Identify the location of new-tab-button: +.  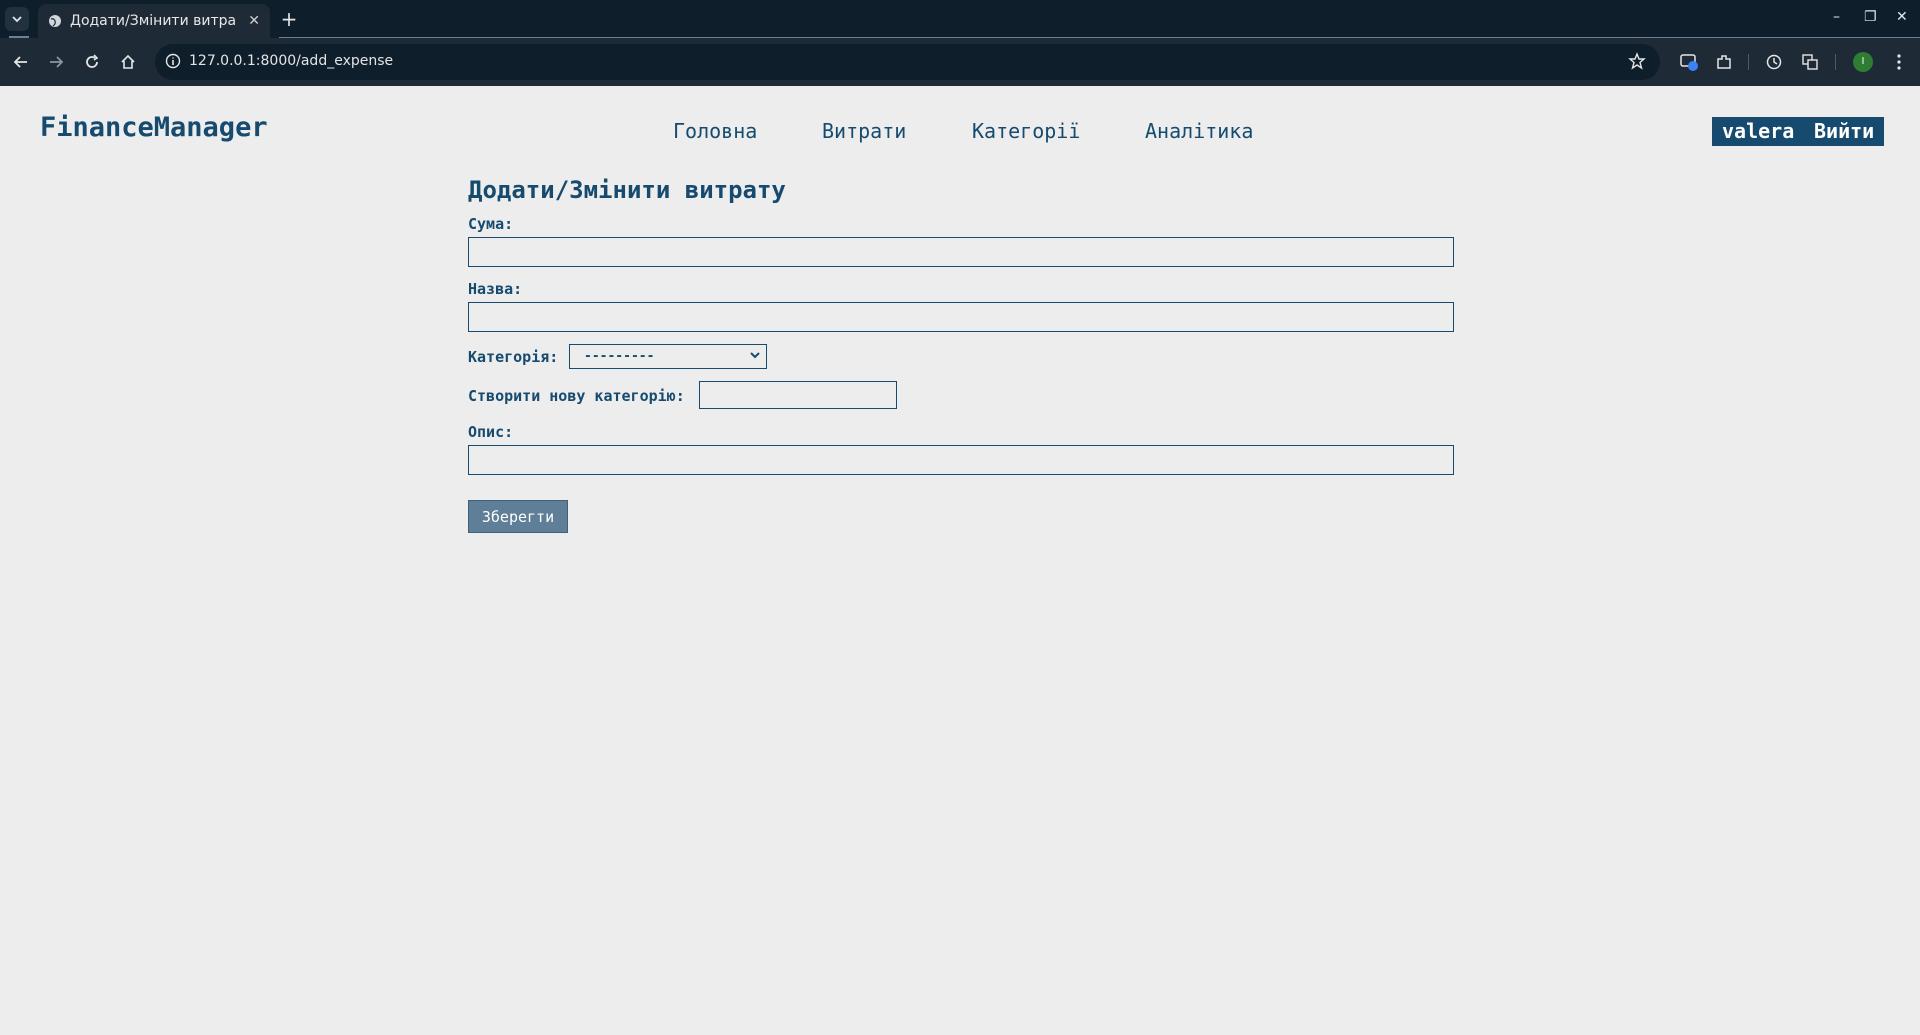
(289, 19).